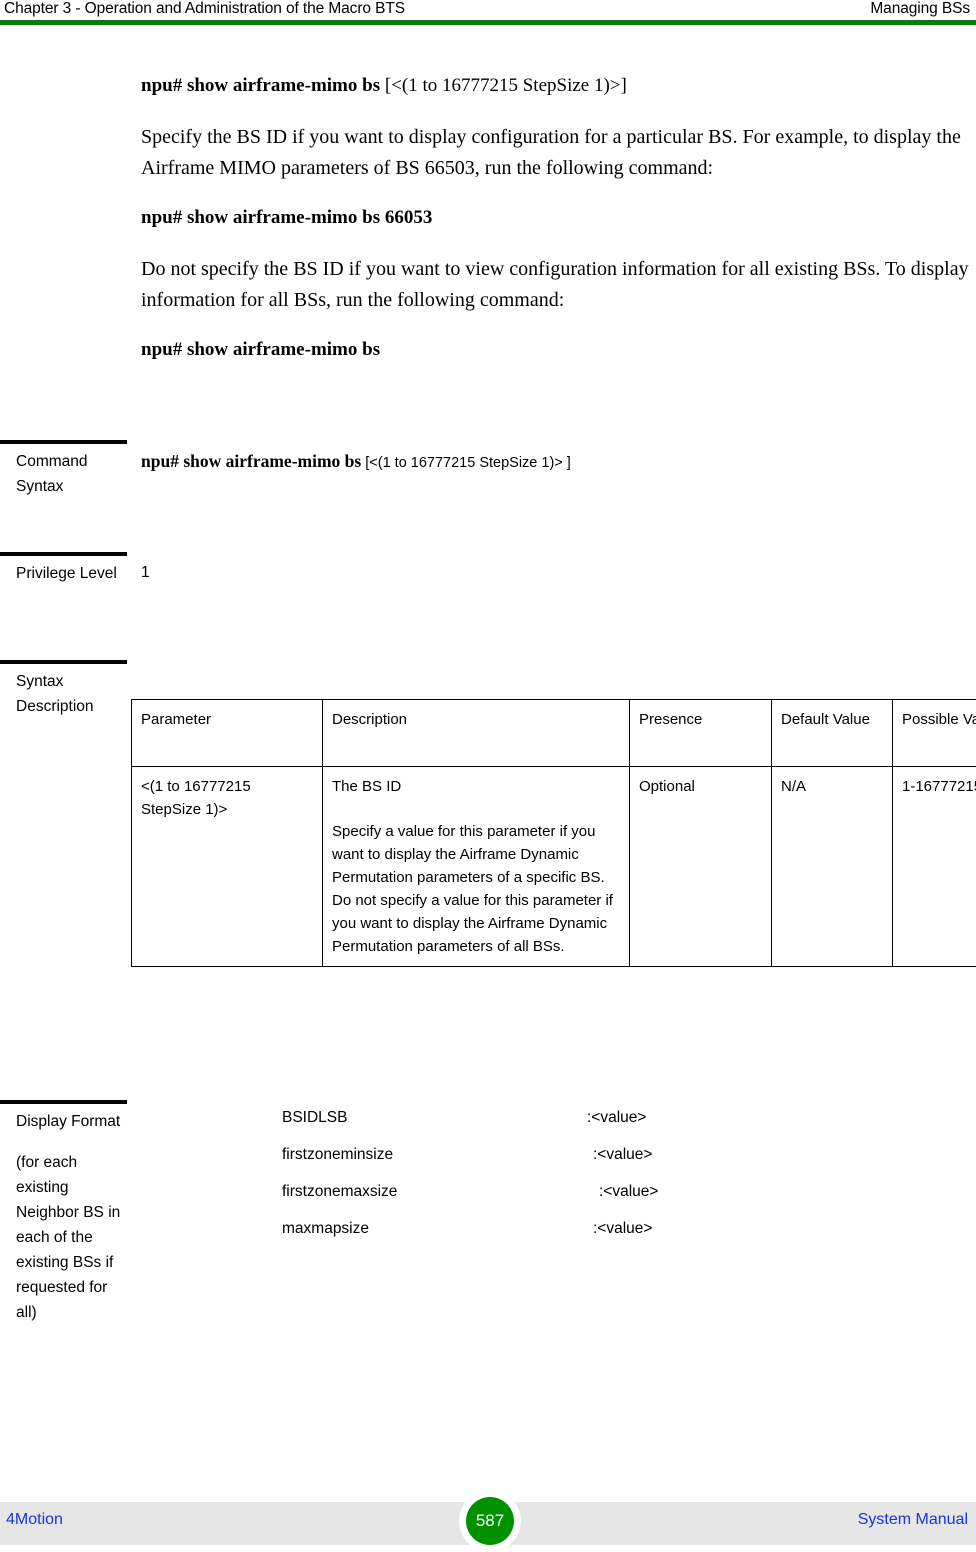  What do you see at coordinates (558, 218) in the screenshot?
I see `command-line-2: npu# show airframe-mimo bs 66053` at bounding box center [558, 218].